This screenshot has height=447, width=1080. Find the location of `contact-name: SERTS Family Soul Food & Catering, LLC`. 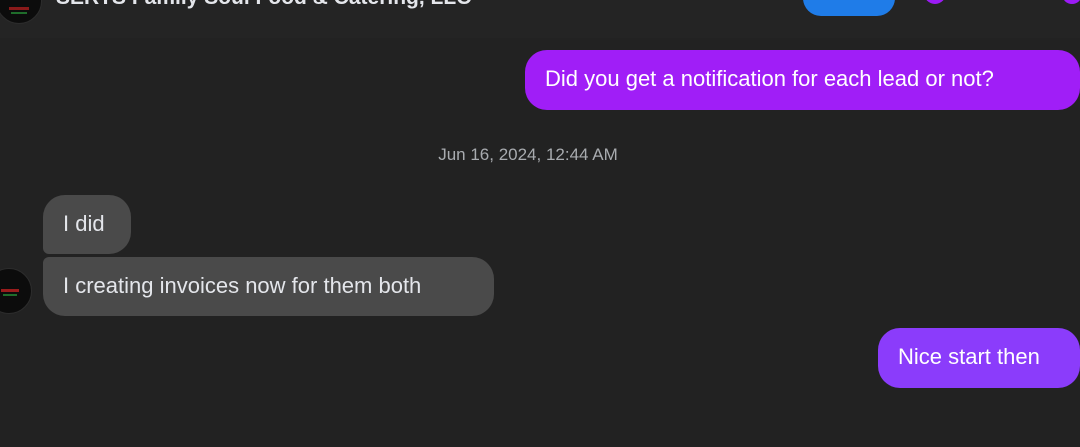

contact-name: SERTS Family Soul Food & Catering, LLC is located at coordinates (263, 5).